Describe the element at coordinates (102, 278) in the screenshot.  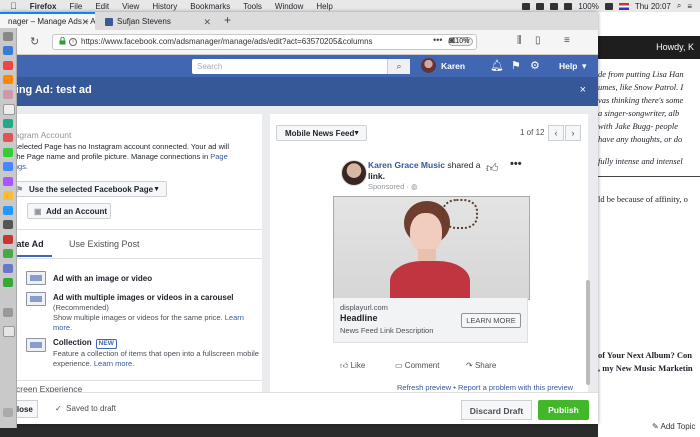
I see `format-option-single: Ad with an image or video` at that location.